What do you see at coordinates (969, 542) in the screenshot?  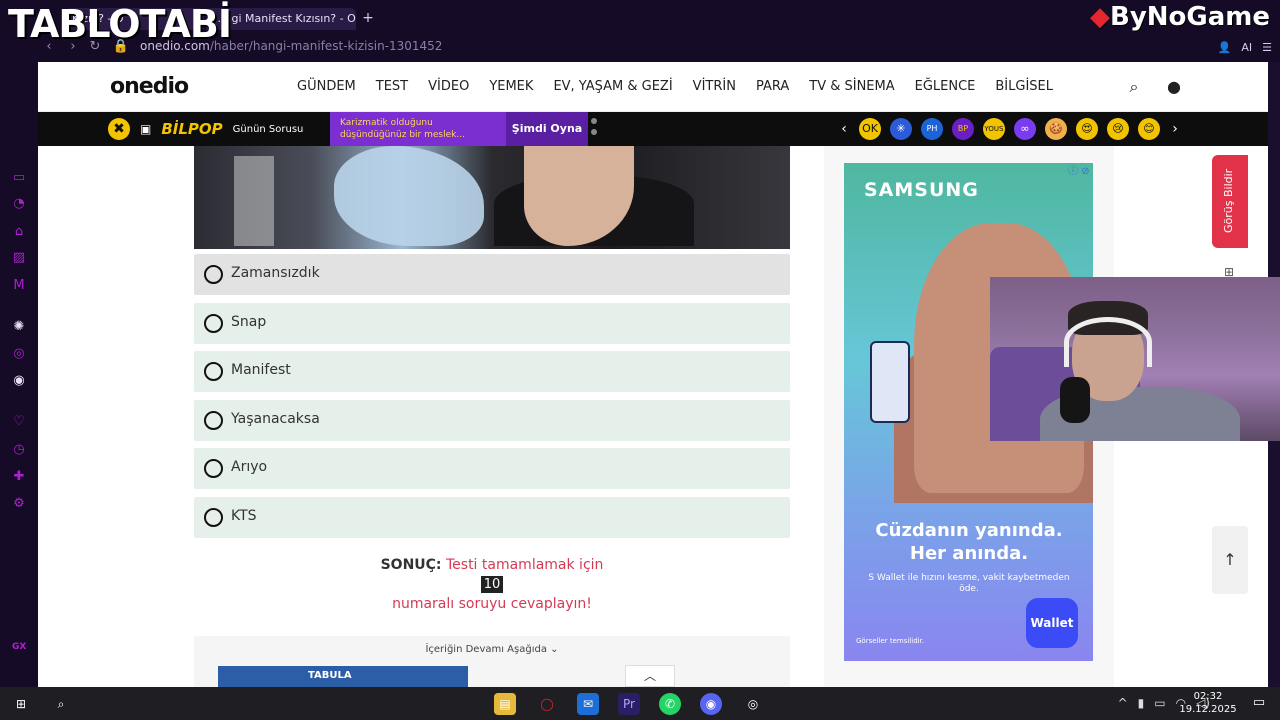 I see `ad-headline: Cüzdanın yanında. Her anında.` at bounding box center [969, 542].